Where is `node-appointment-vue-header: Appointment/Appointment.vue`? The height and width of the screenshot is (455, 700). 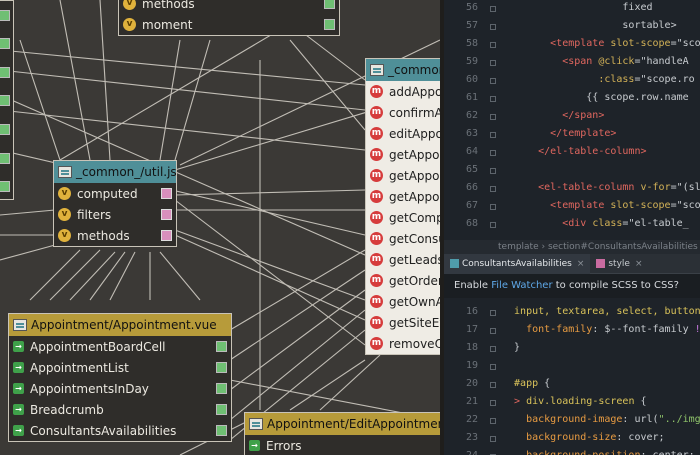 node-appointment-vue-header: Appointment/Appointment.vue is located at coordinates (120, 325).